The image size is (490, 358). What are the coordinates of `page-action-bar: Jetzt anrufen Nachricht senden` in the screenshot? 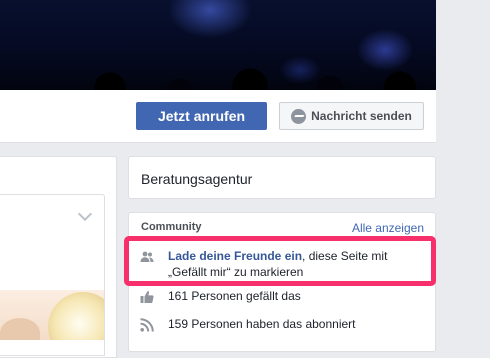 It's located at (218, 116).